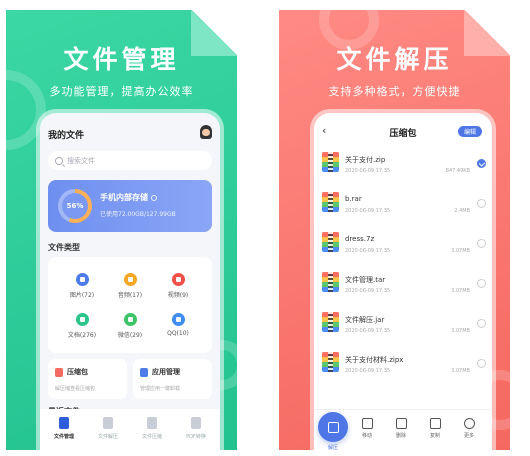  Describe the element at coordinates (130, 295) in the screenshot. I see `file-type-label: 音频(17)` at that location.